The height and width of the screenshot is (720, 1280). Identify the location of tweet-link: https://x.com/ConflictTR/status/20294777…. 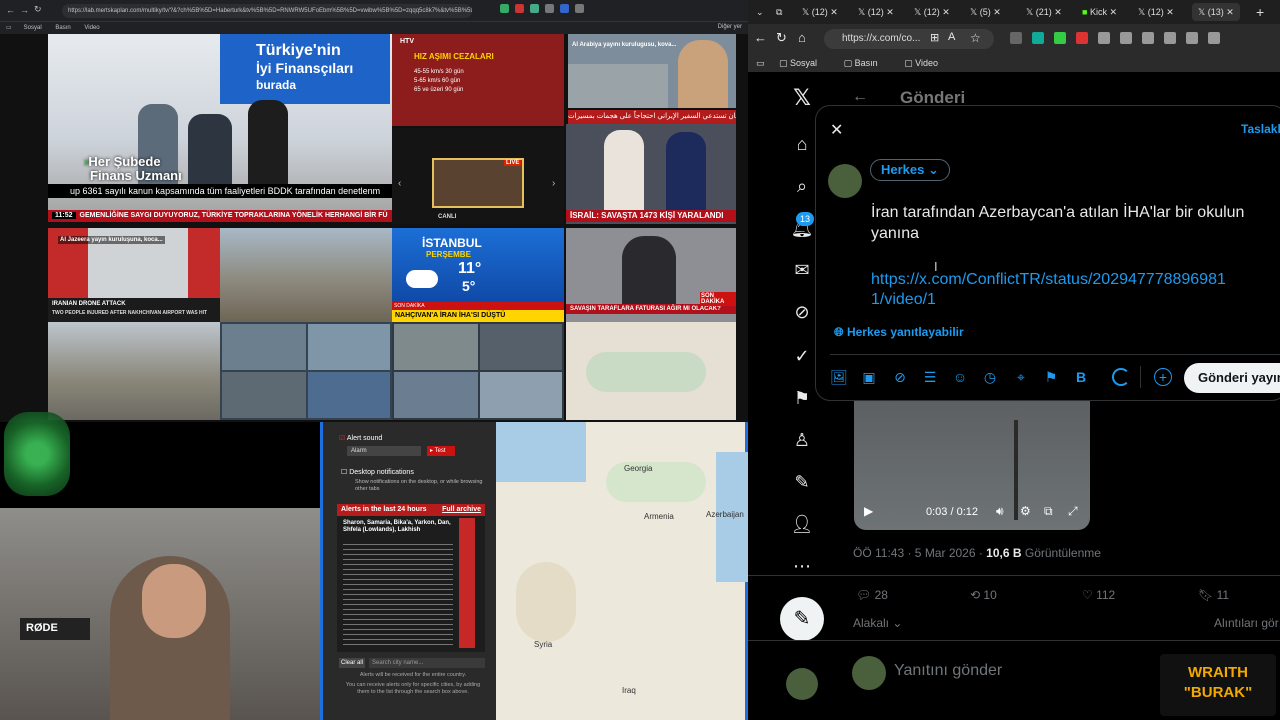
(1075, 290).